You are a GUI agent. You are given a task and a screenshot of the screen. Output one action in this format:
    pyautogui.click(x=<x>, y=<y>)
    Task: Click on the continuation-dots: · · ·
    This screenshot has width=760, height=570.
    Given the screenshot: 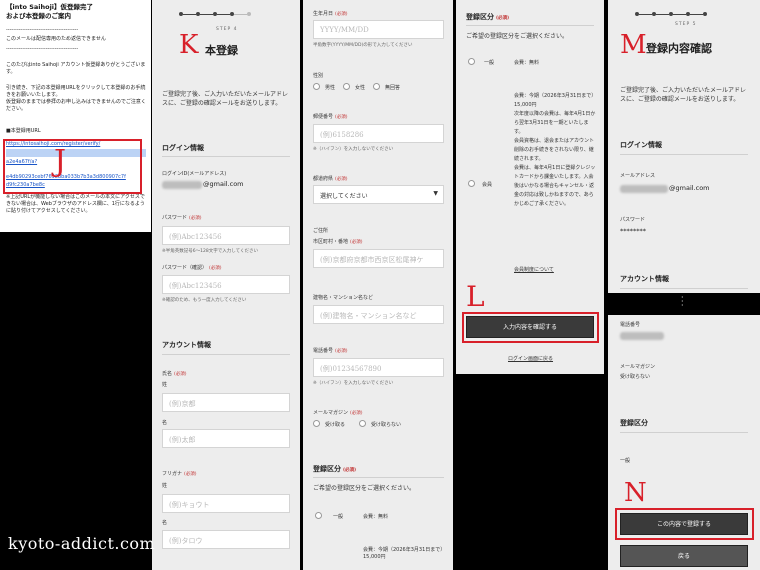 What is the action you would take?
    pyautogui.click(x=682, y=301)
    